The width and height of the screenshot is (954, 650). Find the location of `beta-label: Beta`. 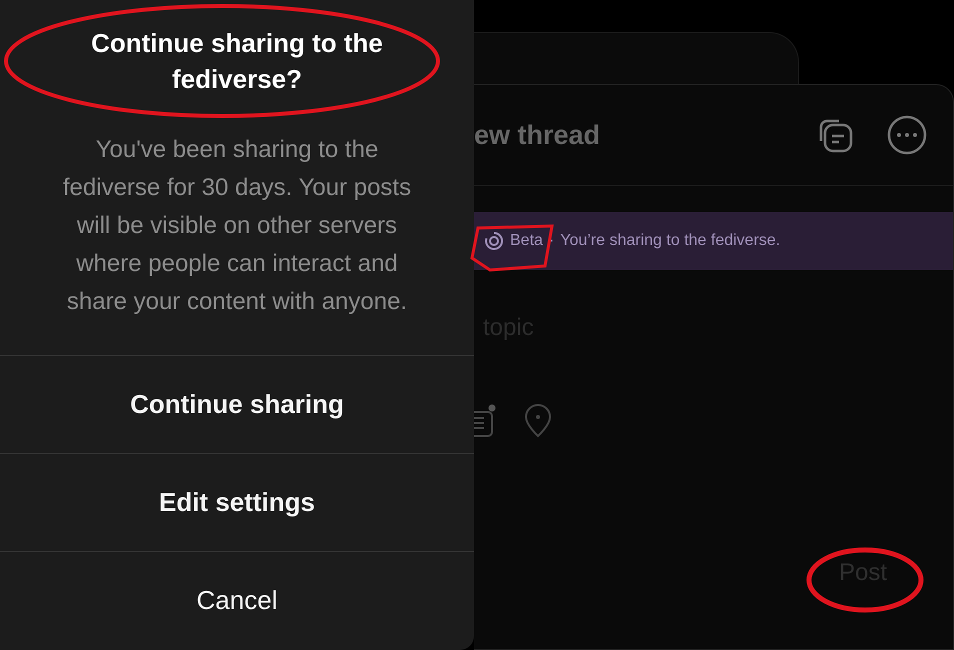

beta-label: Beta is located at coordinates (526, 241).